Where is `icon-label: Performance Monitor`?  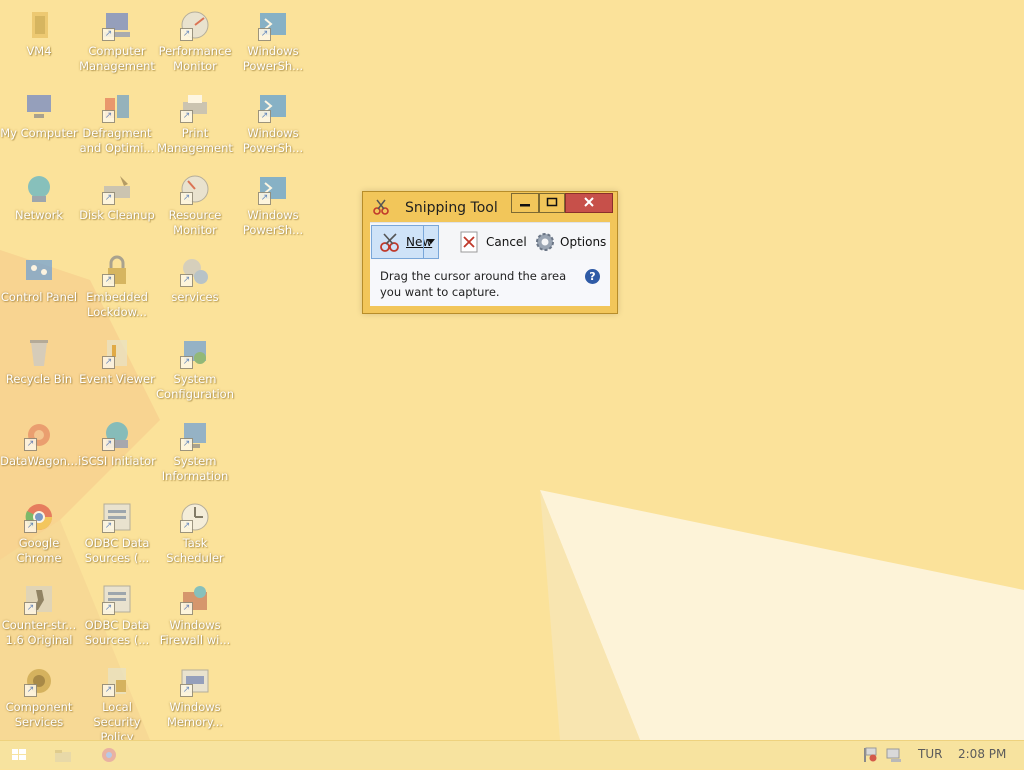
icon-label: Performance Monitor is located at coordinates (195, 58).